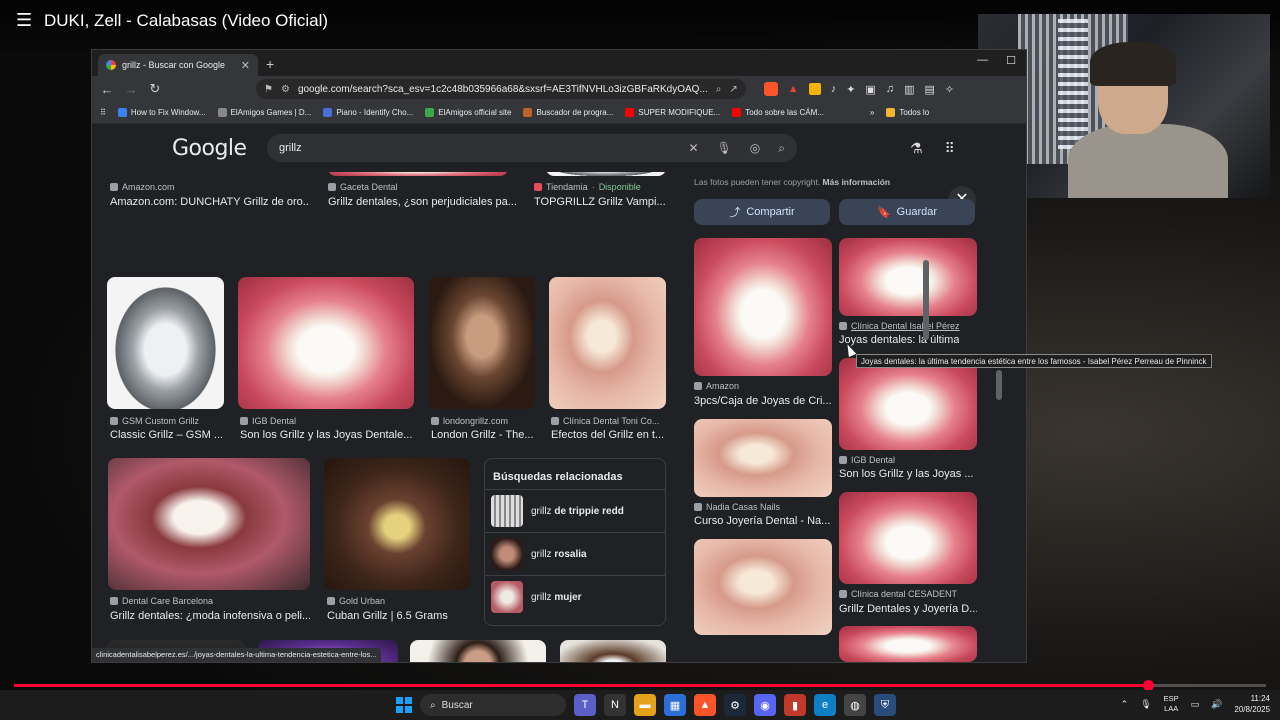  Describe the element at coordinates (103, 112) in the screenshot. I see `apps-icon: ⠿` at that location.